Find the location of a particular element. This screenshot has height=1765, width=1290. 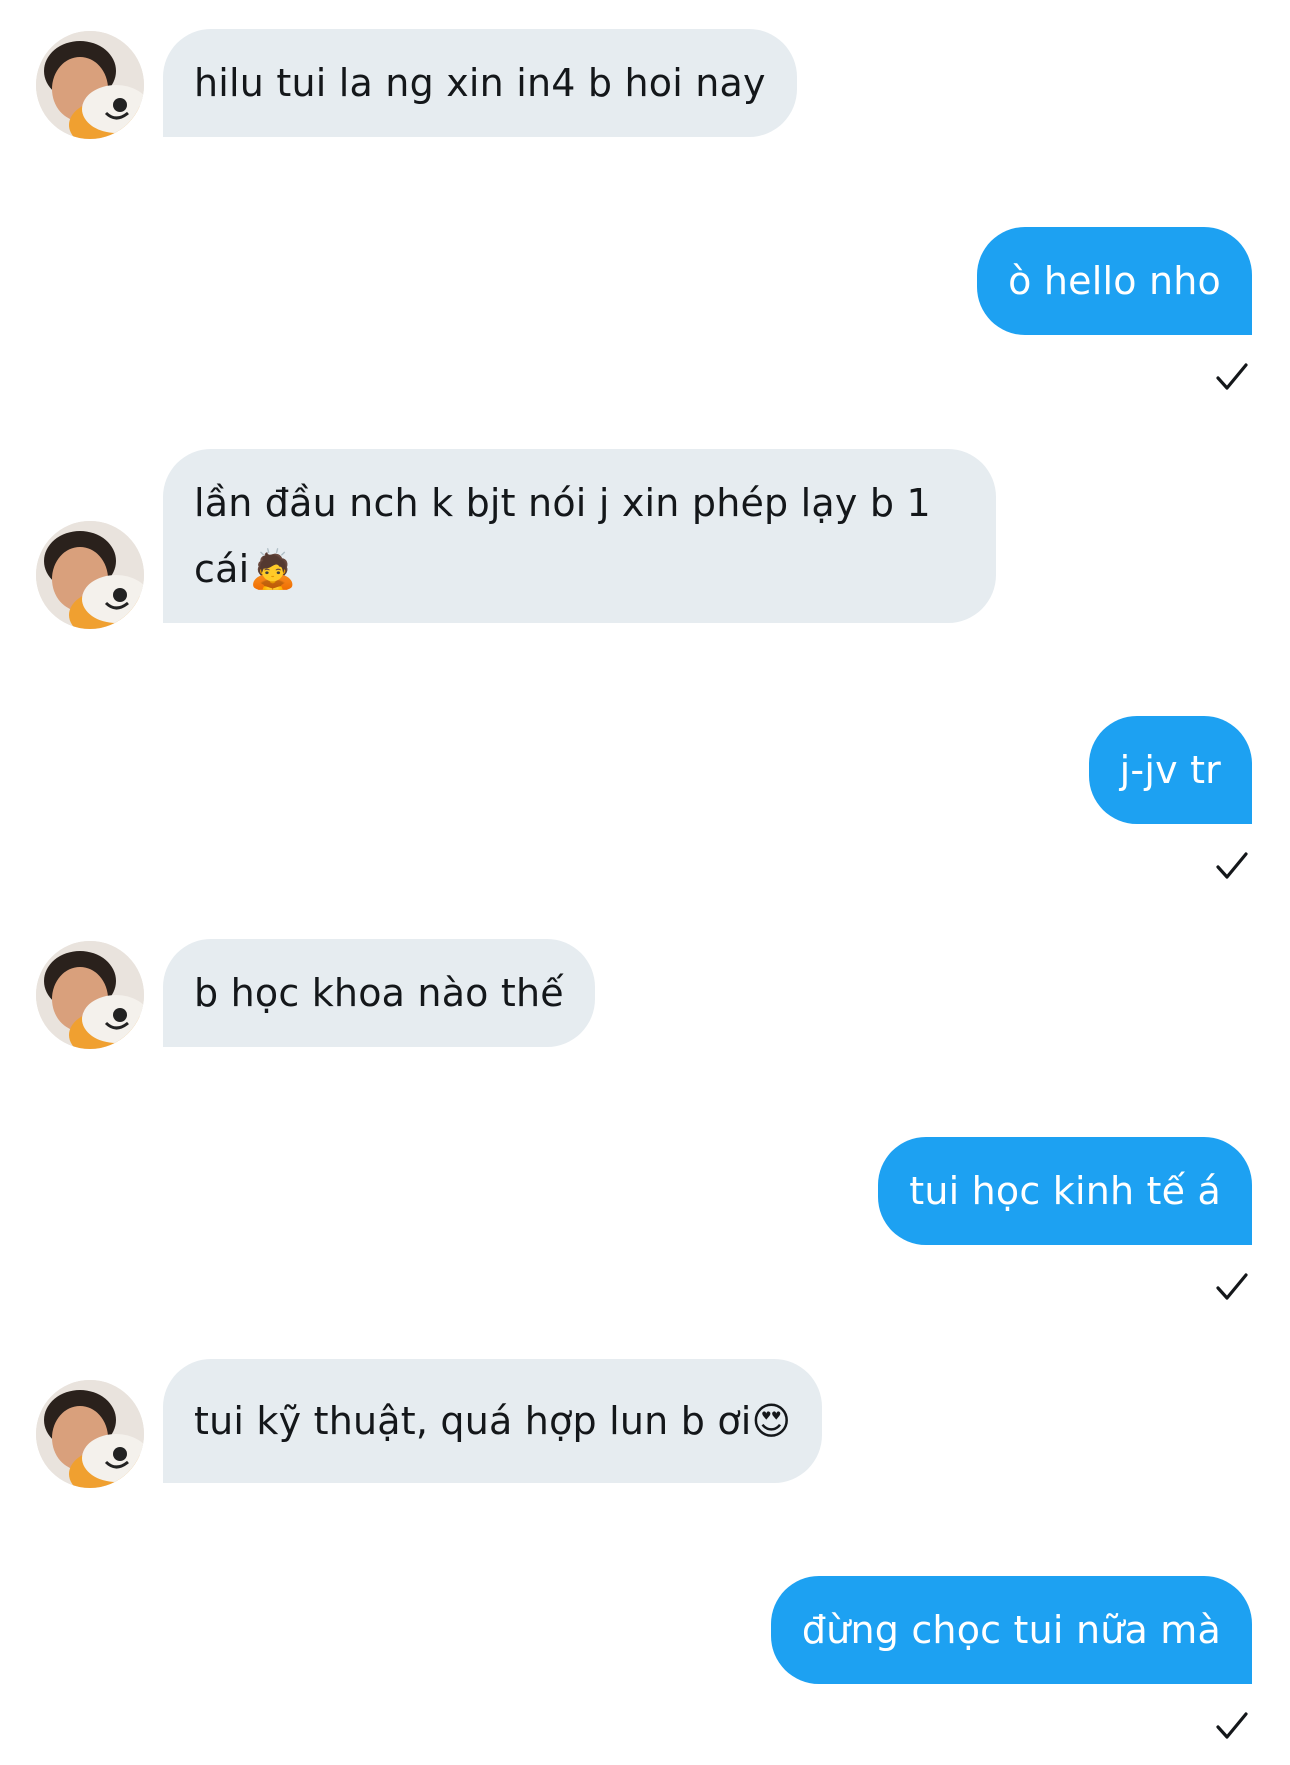

incoming-message-bubble: tui kỹ thuật, quá hợp lun b ơi😍 is located at coordinates (493, 1421).